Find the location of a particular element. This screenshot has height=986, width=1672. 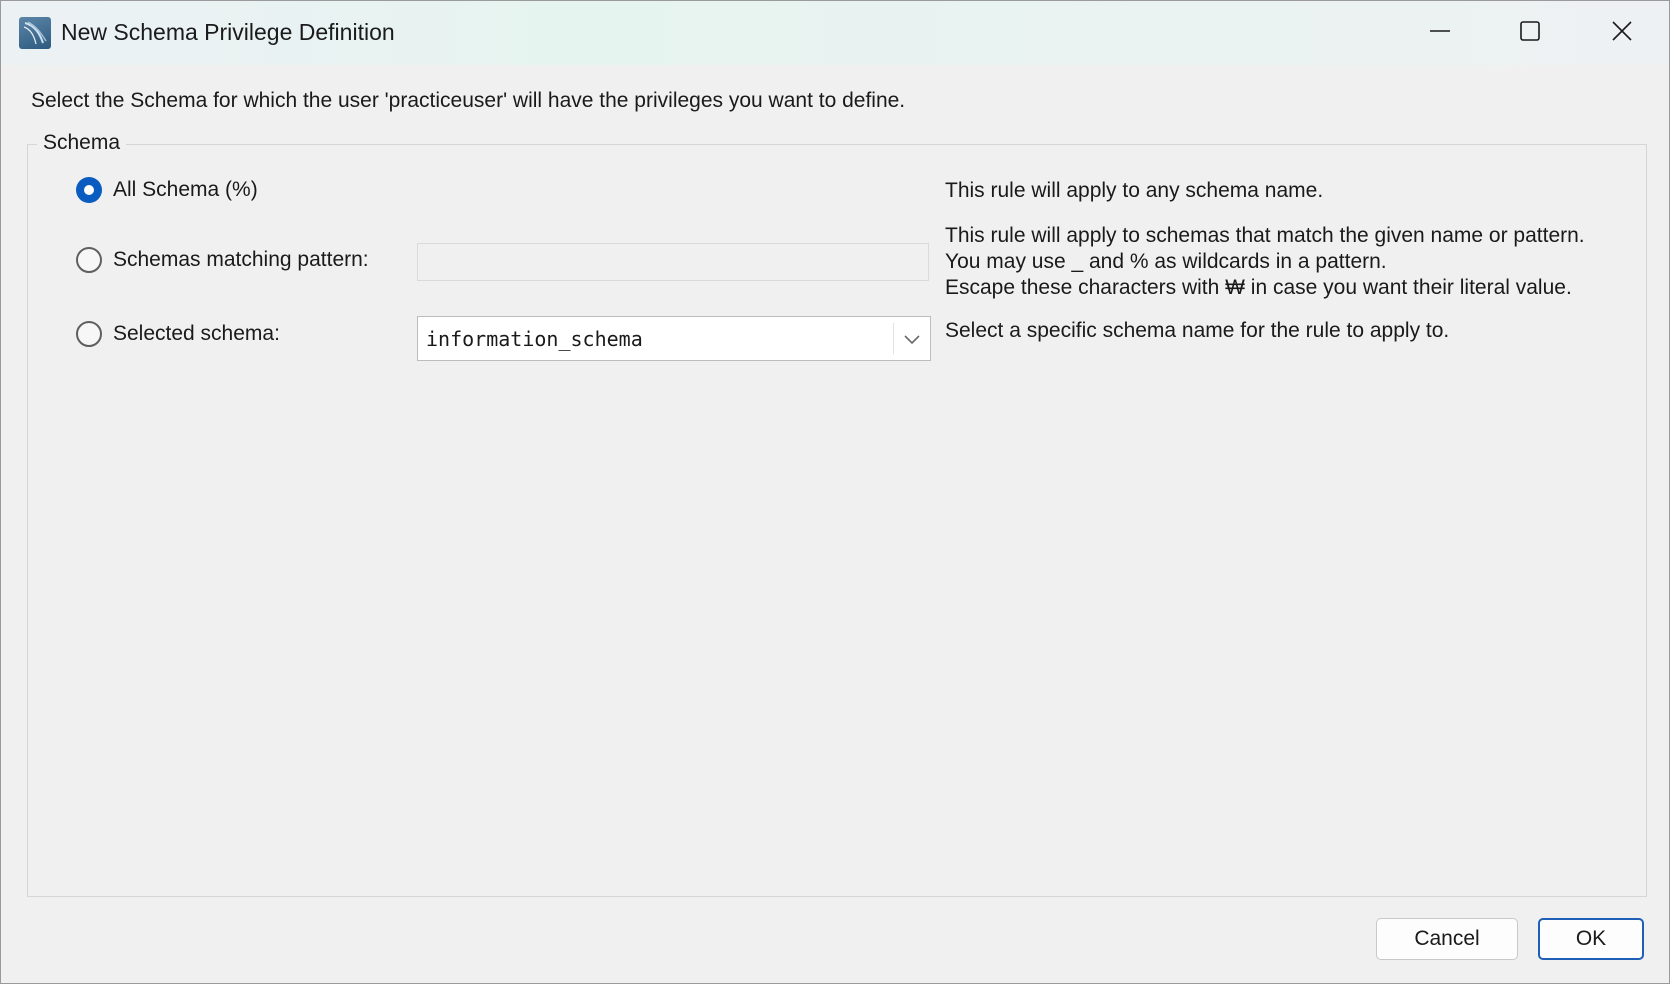

maximize-icon is located at coordinates (1530, 31).